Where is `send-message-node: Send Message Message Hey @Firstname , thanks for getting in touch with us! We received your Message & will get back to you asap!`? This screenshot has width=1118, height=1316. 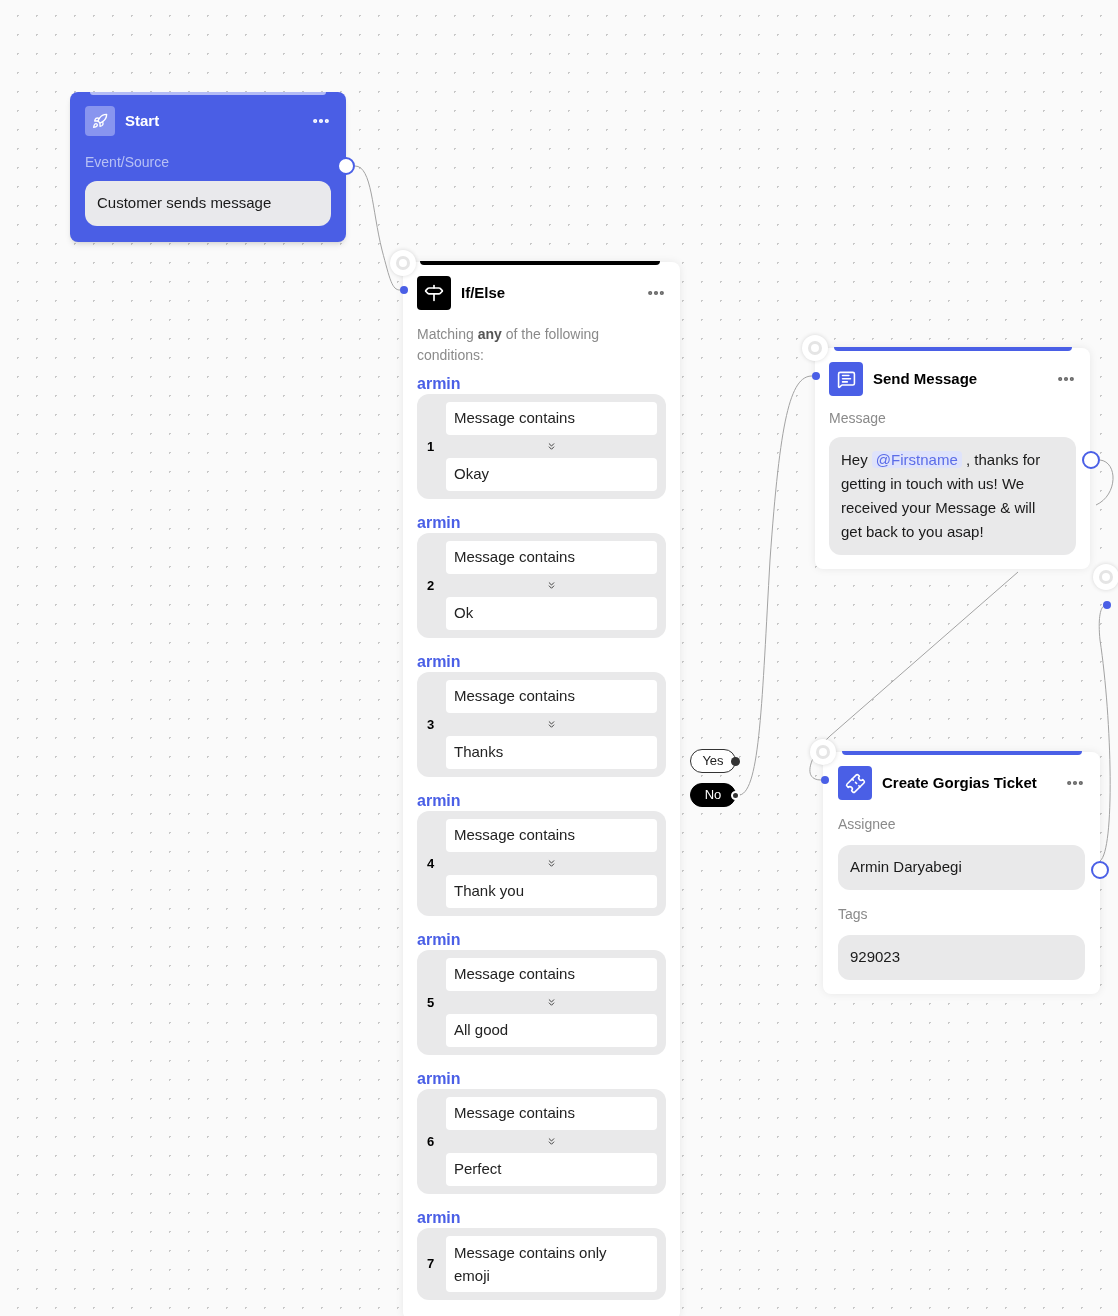
send-message-node: Send Message Message Hey @Firstname , thanks for getting in touch with us! We received your Message & will get back to you asap! is located at coordinates (952, 458).